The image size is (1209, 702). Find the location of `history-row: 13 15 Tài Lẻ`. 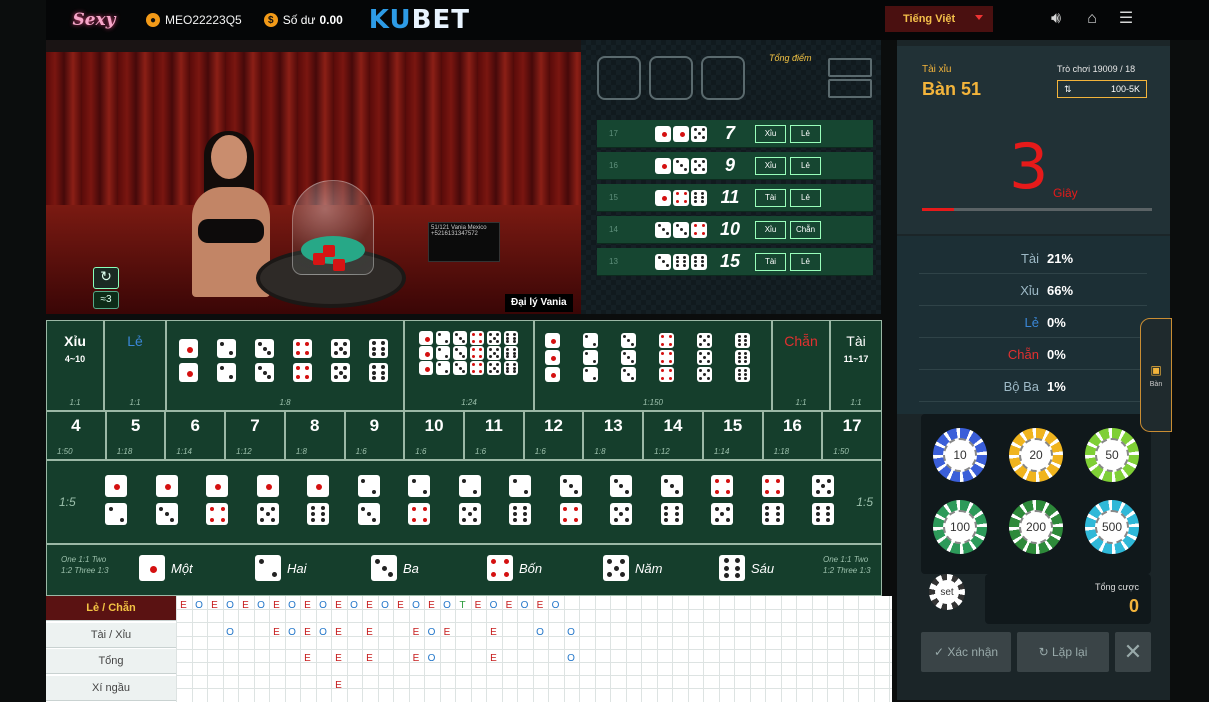

history-row: 13 15 Tài Lẻ is located at coordinates (735, 262).